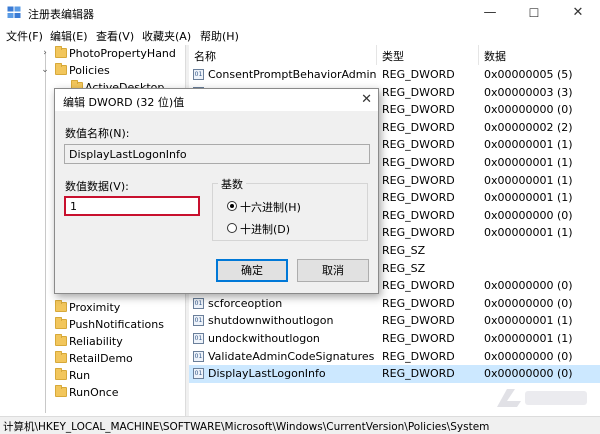 Image resolution: width=600 pixels, height=434 pixels. I want to click on radio-hexadecimal, so click(232, 206).